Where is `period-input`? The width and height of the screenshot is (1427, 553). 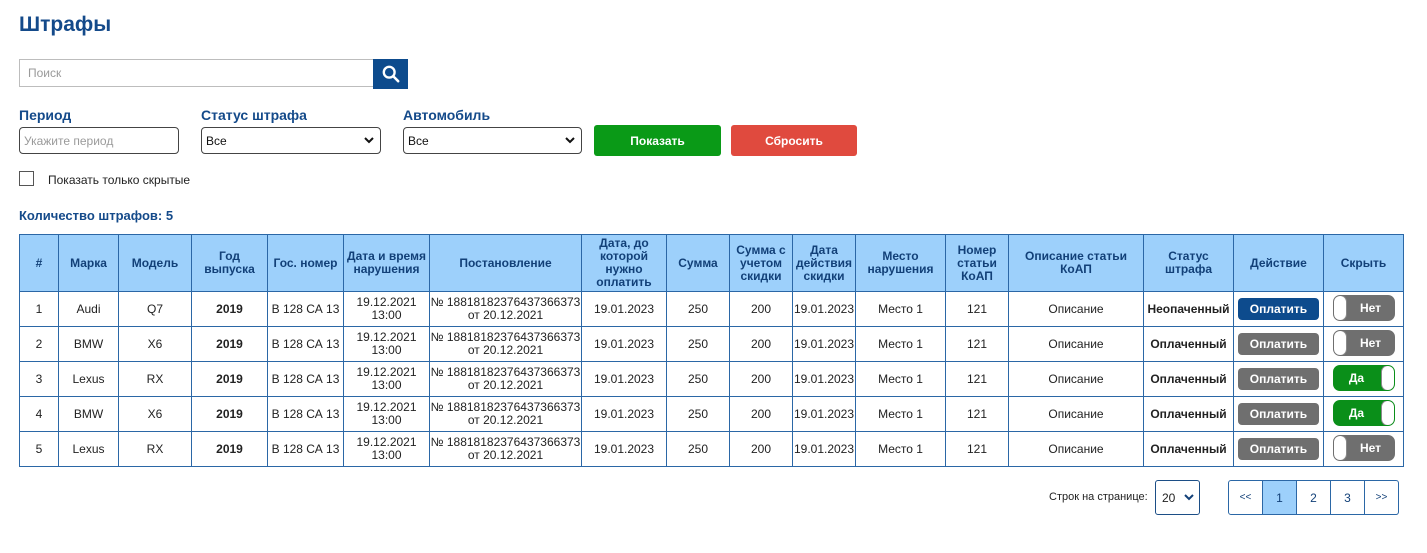 period-input is located at coordinates (99, 140).